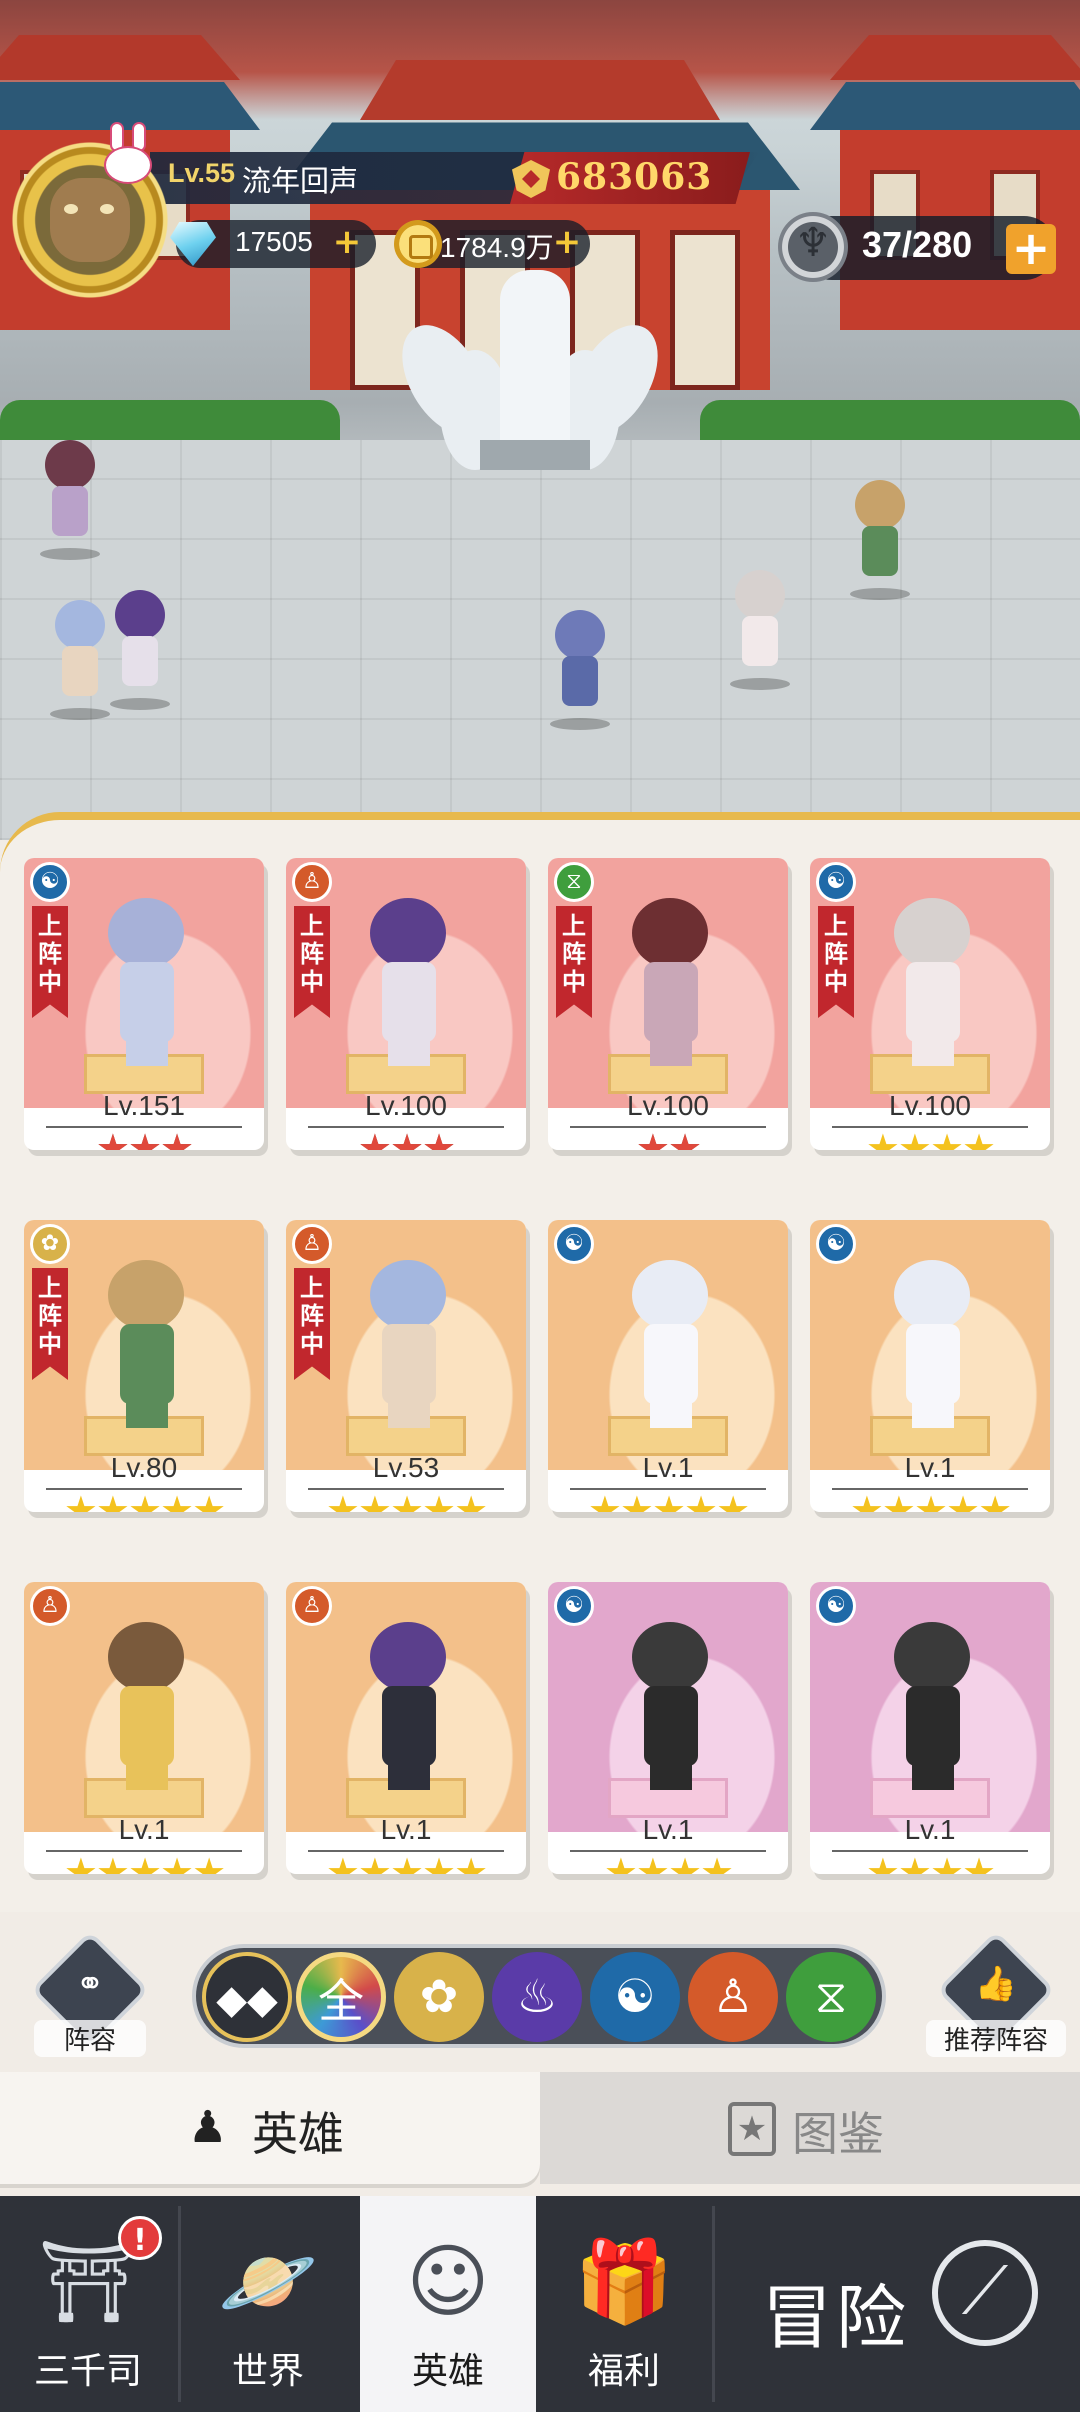 This screenshot has width=1080, height=2412. I want to click on recommend-lineup-button: 👍 推荐阵容, so click(996, 1993).